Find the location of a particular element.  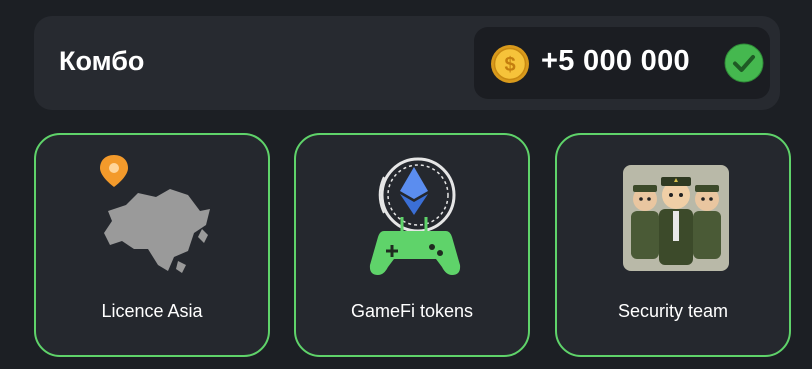

gamepad-ethereum-icon is located at coordinates (415, 216).